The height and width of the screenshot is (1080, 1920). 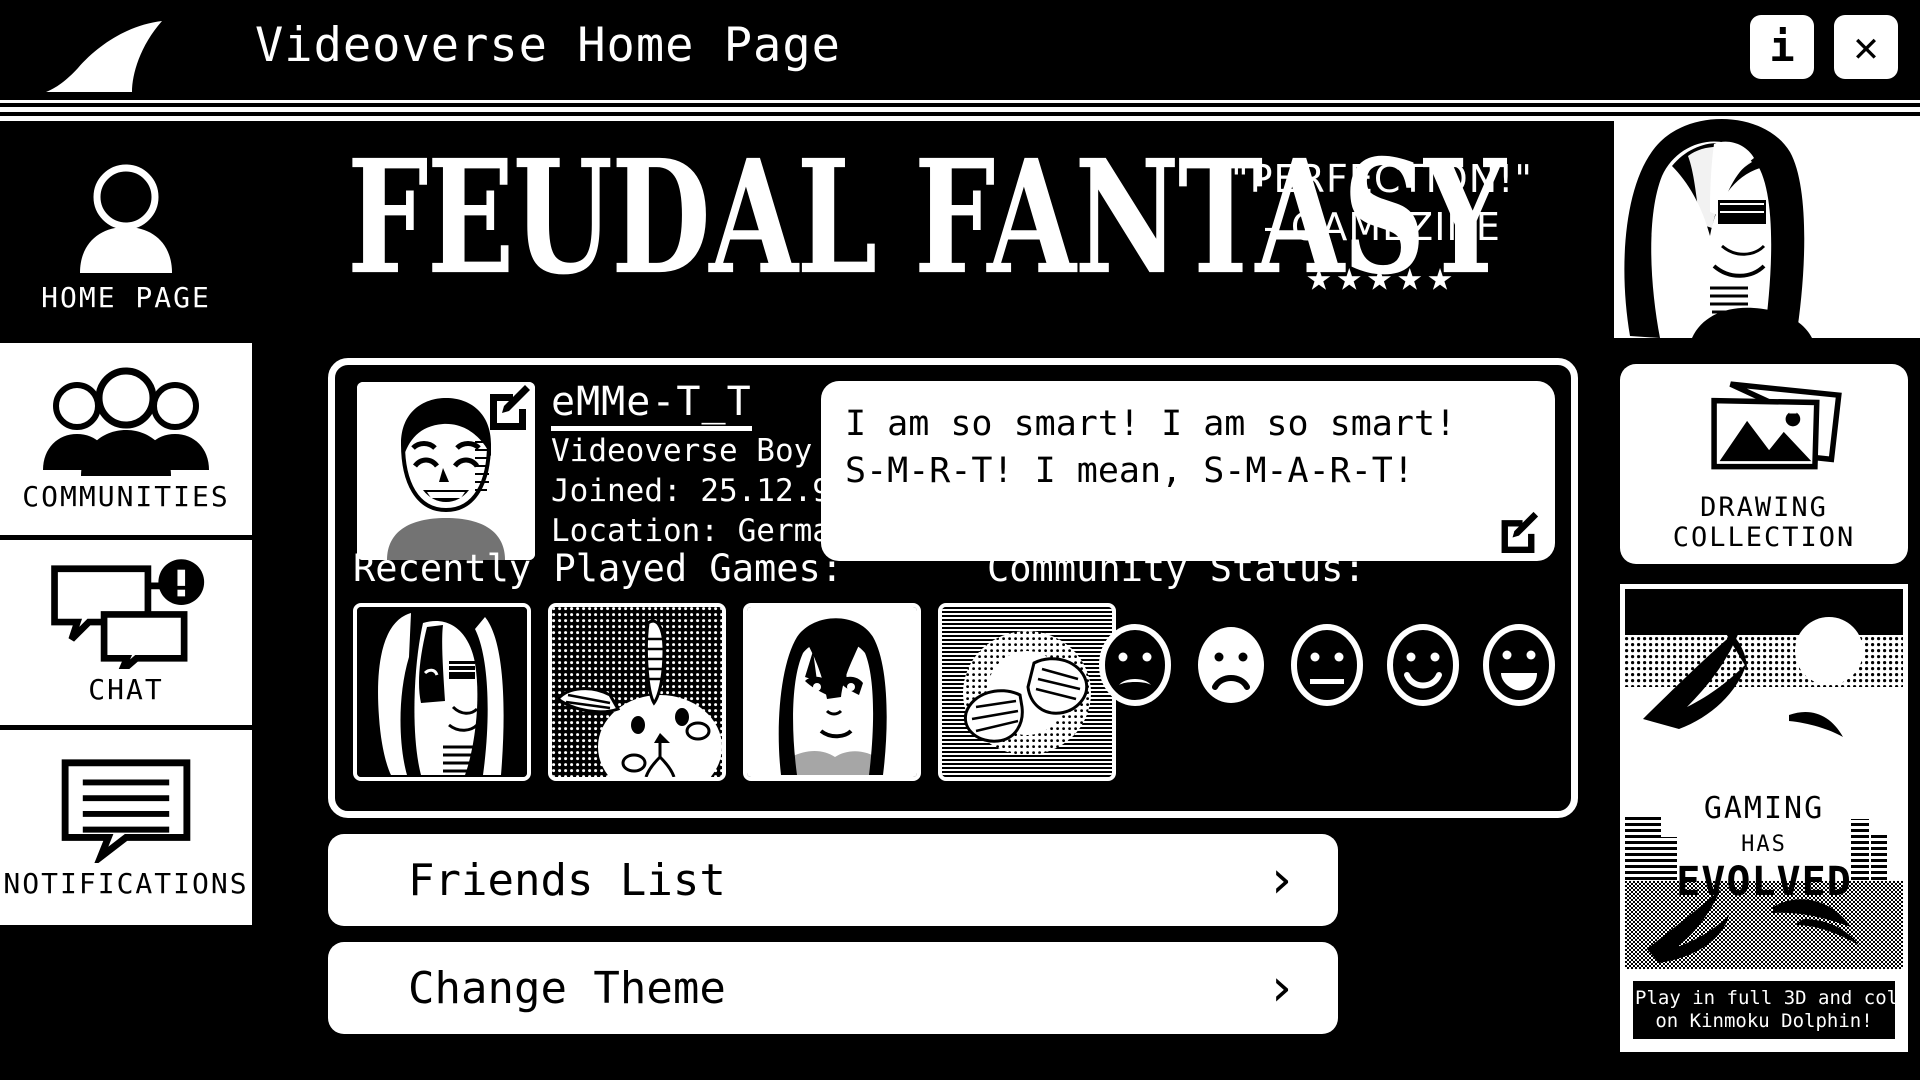 I want to click on community-status-selector, so click(x=1327, y=665).